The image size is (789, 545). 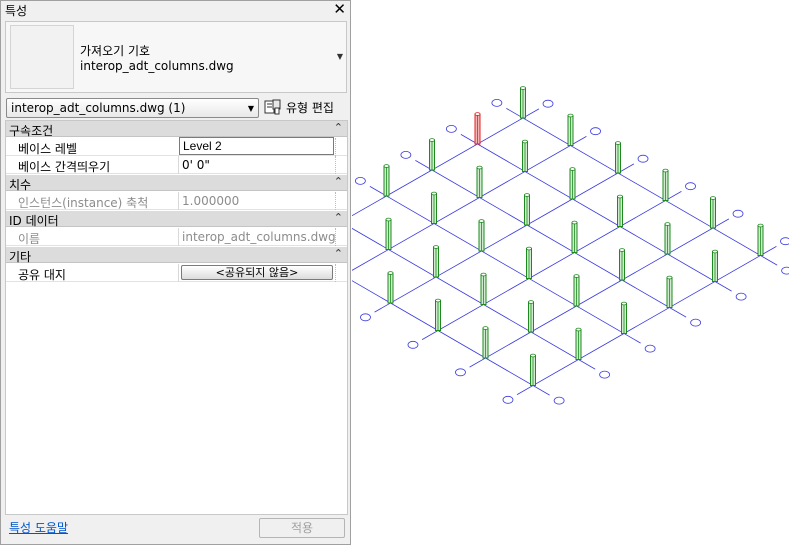 I want to click on type-family-label: 가져오기 기호, so click(x=115, y=51).